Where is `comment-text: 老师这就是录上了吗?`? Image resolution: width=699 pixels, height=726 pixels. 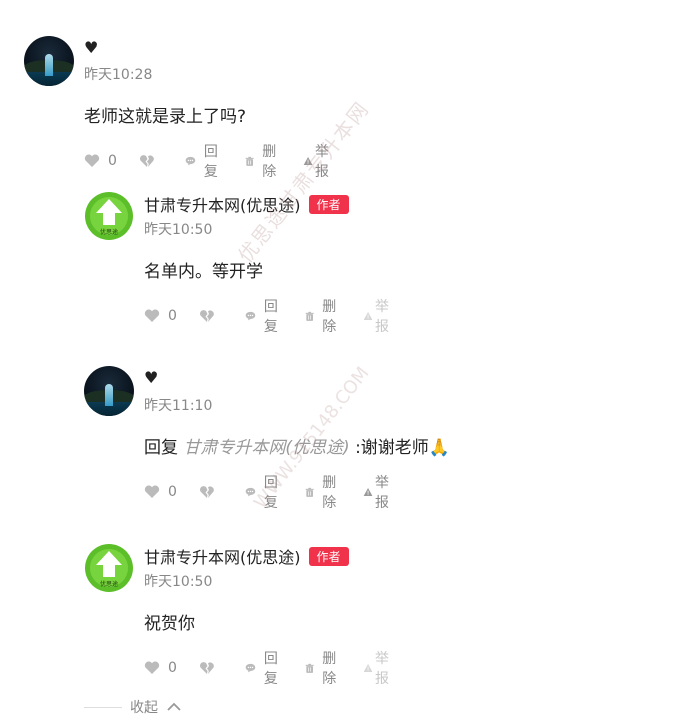
comment-text: 老师这就是录上了吗? is located at coordinates (165, 117).